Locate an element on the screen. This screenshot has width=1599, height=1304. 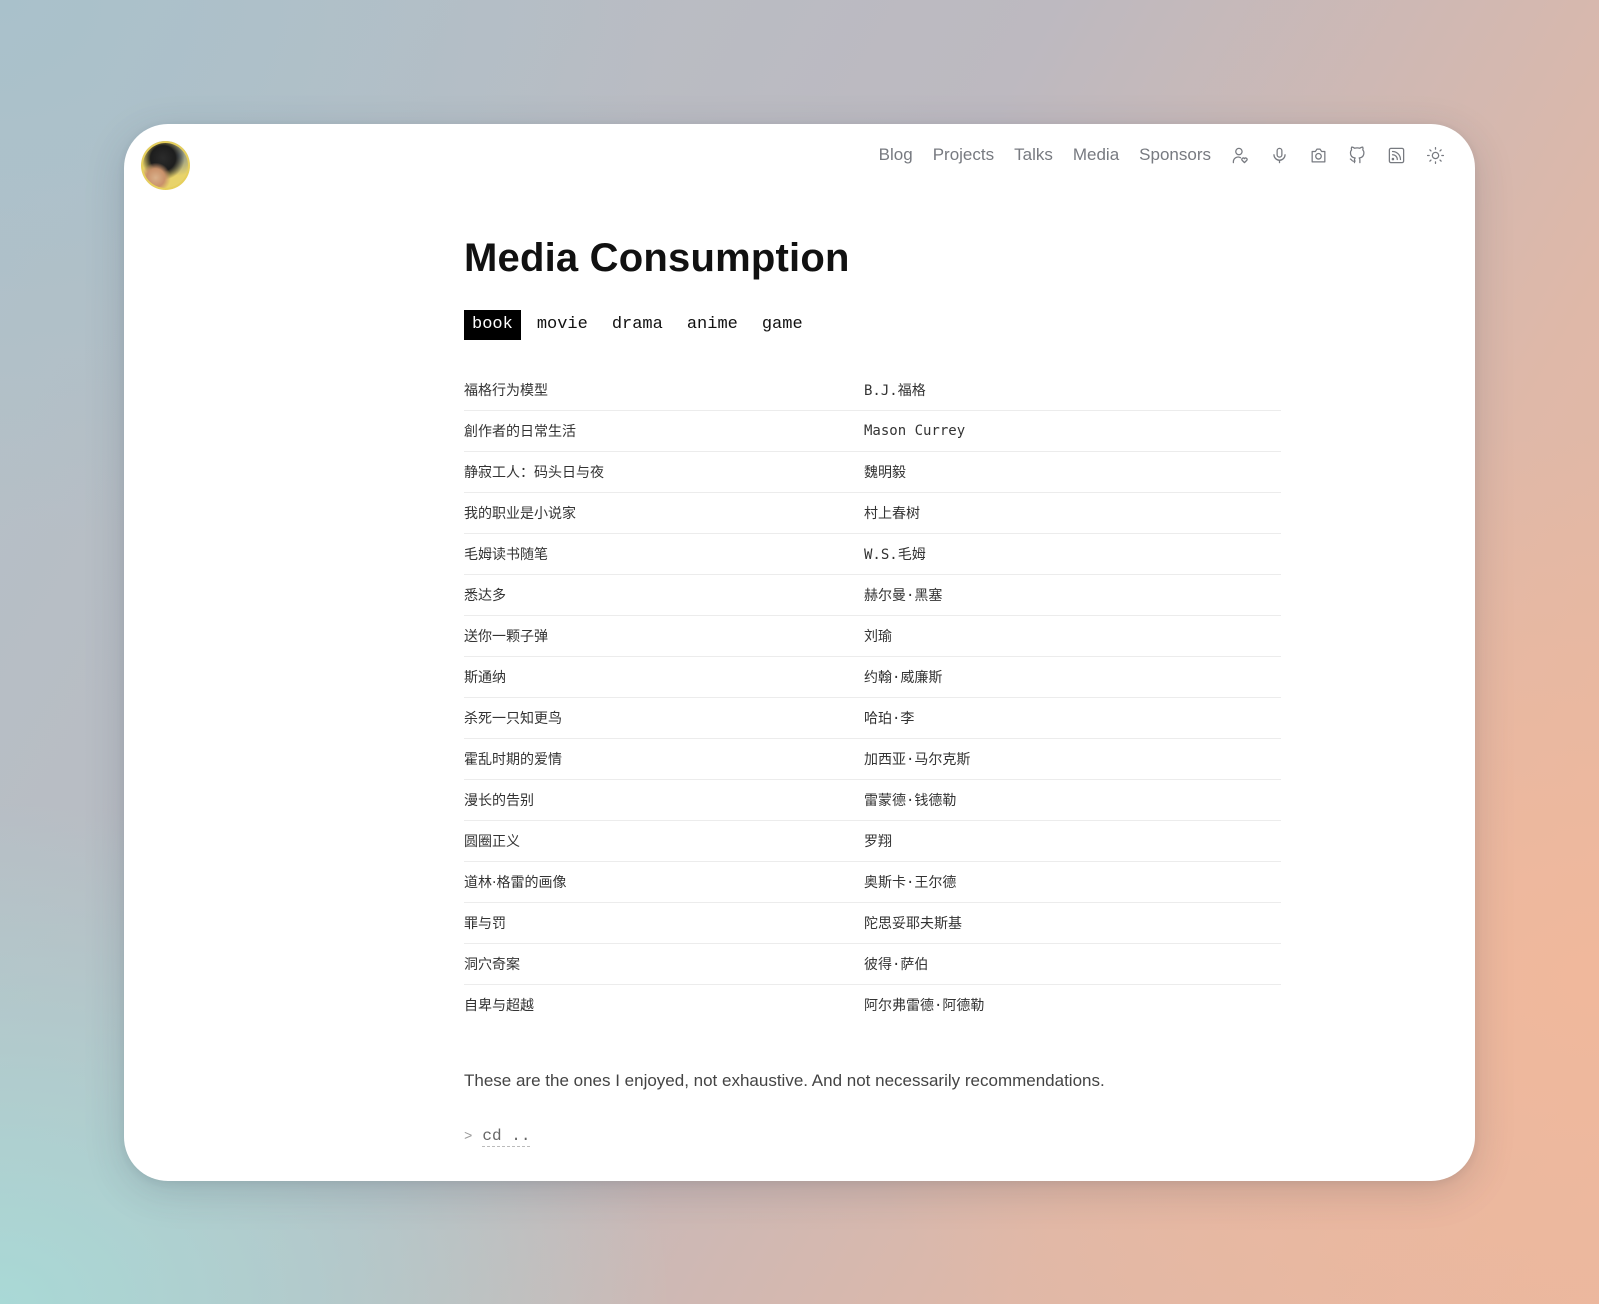
book-author: 罗翔 is located at coordinates (878, 842).